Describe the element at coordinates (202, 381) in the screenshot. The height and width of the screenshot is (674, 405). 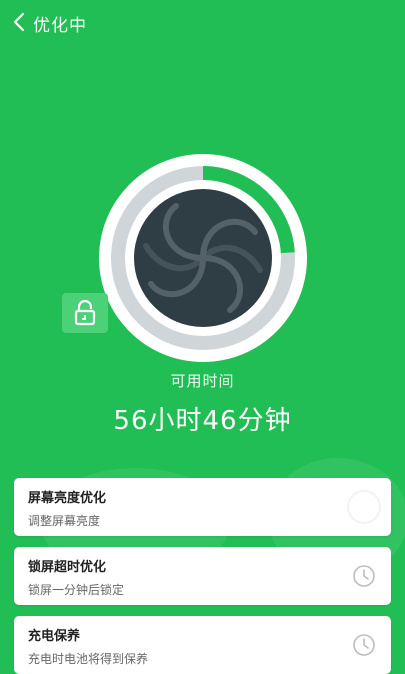
I see `available-time-label: 可用时间` at that location.